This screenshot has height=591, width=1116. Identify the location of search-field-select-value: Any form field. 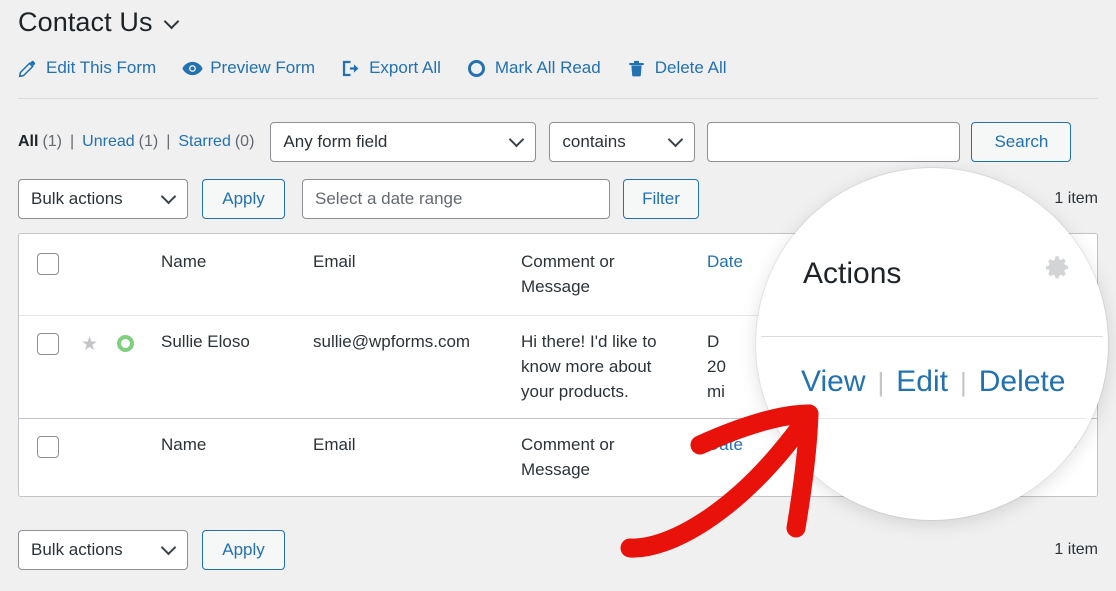
(335, 141).